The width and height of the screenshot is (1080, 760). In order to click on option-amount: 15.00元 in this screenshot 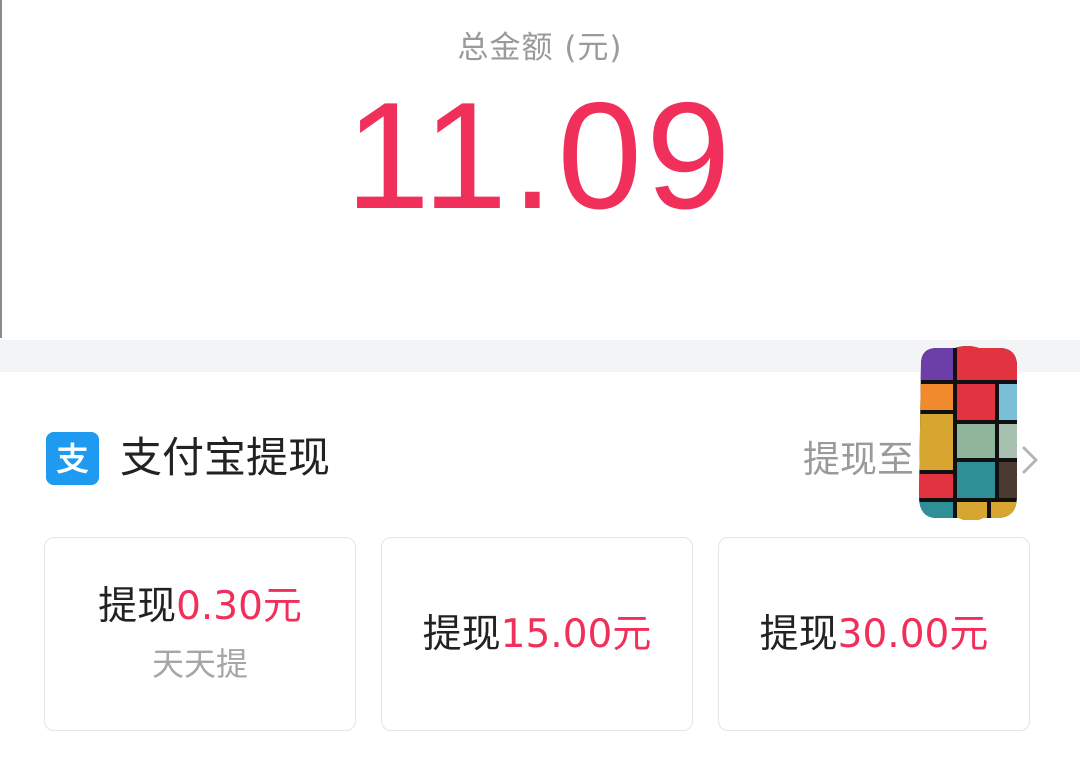, I will do `click(576, 634)`.